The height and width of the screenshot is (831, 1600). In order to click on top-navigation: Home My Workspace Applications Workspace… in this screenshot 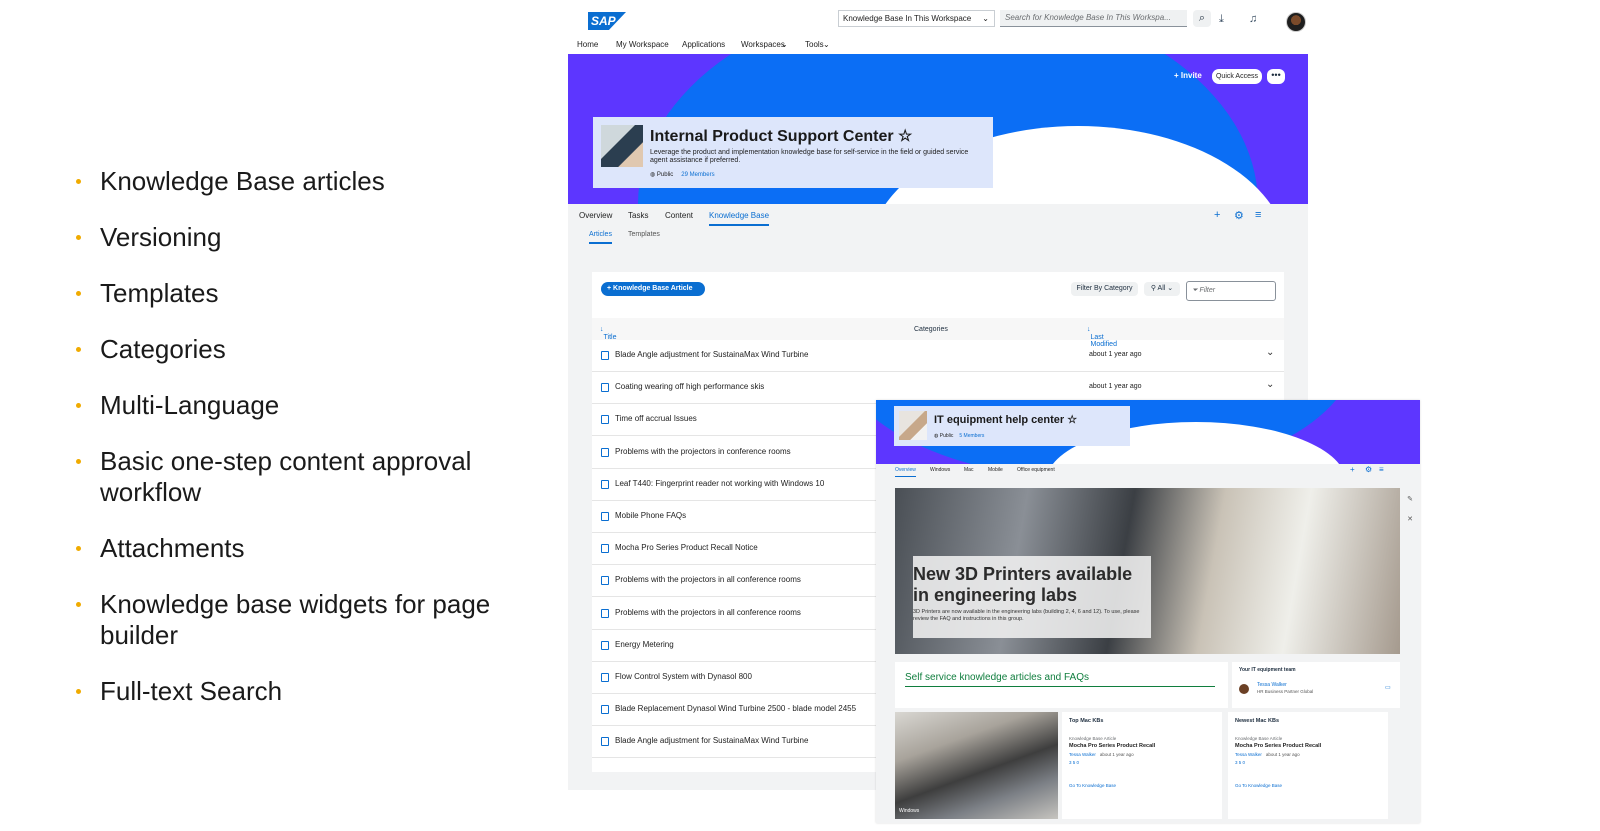, I will do `click(948, 46)`.